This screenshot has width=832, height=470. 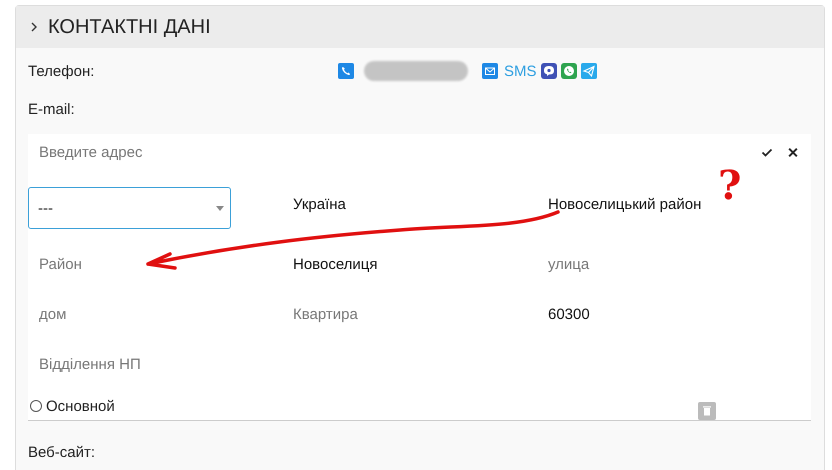 What do you see at coordinates (319, 204) in the screenshot?
I see `address-value: Україна` at bounding box center [319, 204].